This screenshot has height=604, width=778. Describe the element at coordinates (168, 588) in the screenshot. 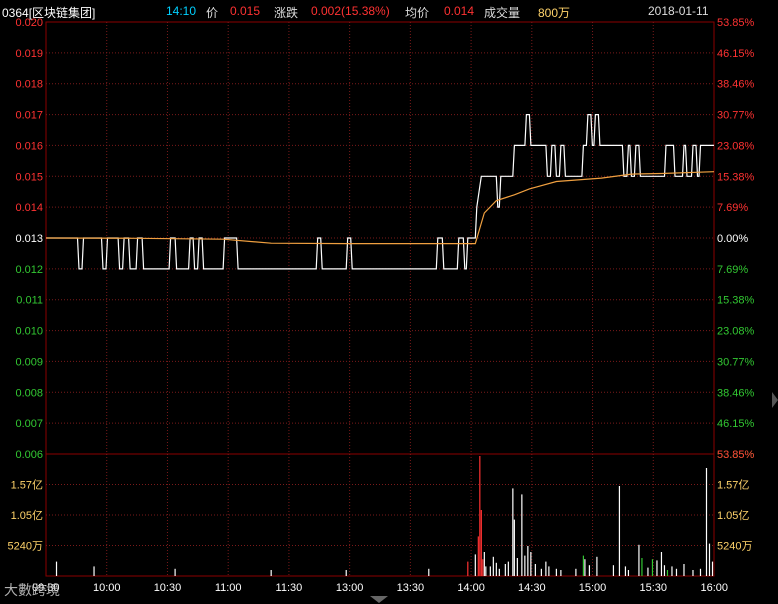

I see `time-tick-label: 10:30` at that location.